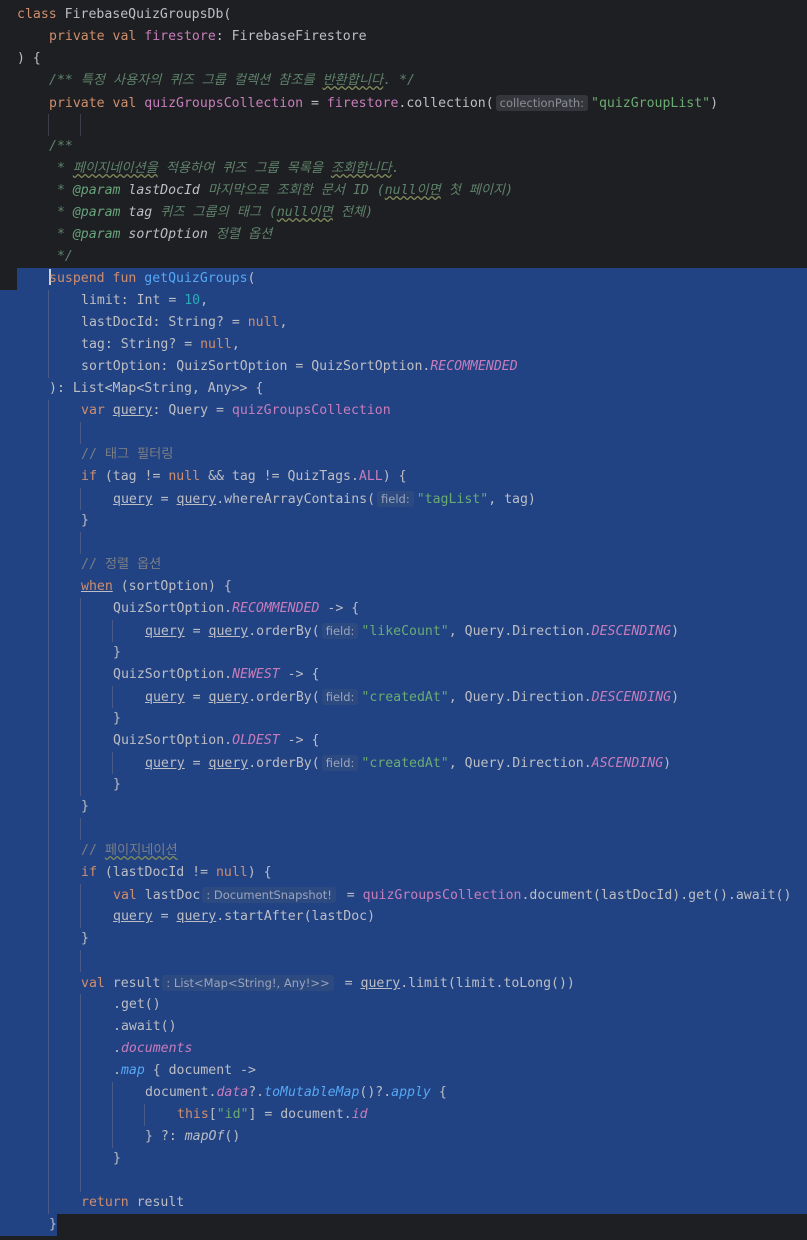 This screenshot has height=1240, width=807. What do you see at coordinates (403, 279) in the screenshot?
I see `code-line: suspend fun getQuizGroups(` at bounding box center [403, 279].